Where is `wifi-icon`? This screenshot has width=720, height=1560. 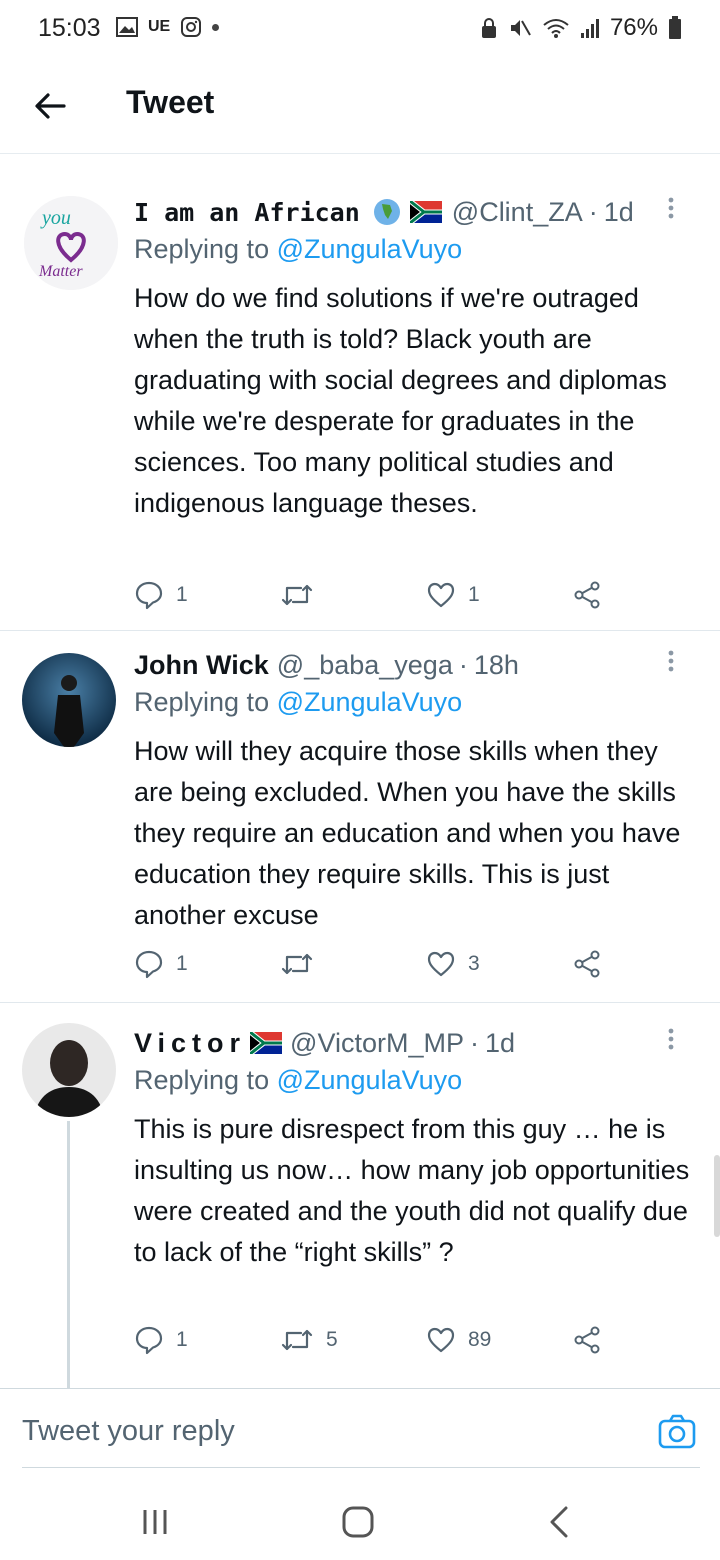
wifi-icon is located at coordinates (556, 28).